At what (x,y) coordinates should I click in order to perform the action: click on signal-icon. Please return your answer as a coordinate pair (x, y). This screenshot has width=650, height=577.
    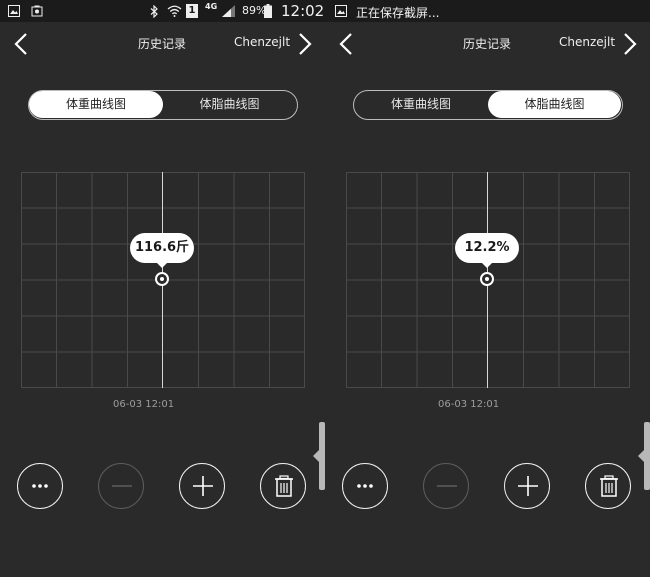
    Looking at the image, I should click on (228, 11).